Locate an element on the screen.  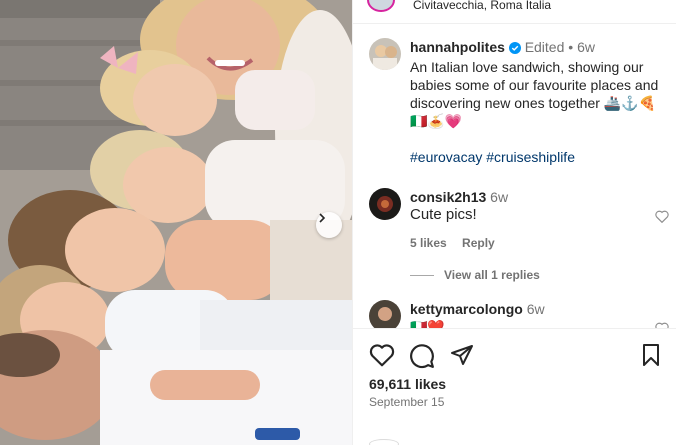
caption-username: hannahpolites is located at coordinates (457, 47).